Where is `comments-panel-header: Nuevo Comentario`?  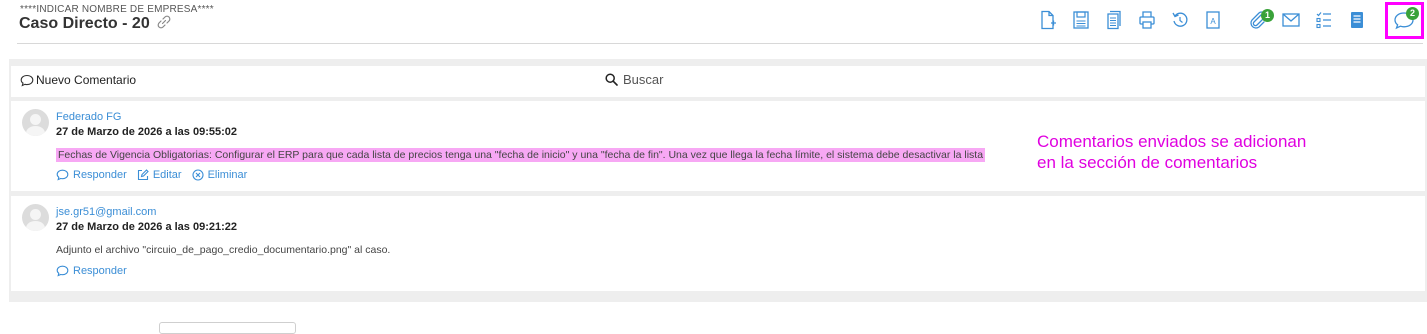 comments-panel-header: Nuevo Comentario is located at coordinates (718, 81).